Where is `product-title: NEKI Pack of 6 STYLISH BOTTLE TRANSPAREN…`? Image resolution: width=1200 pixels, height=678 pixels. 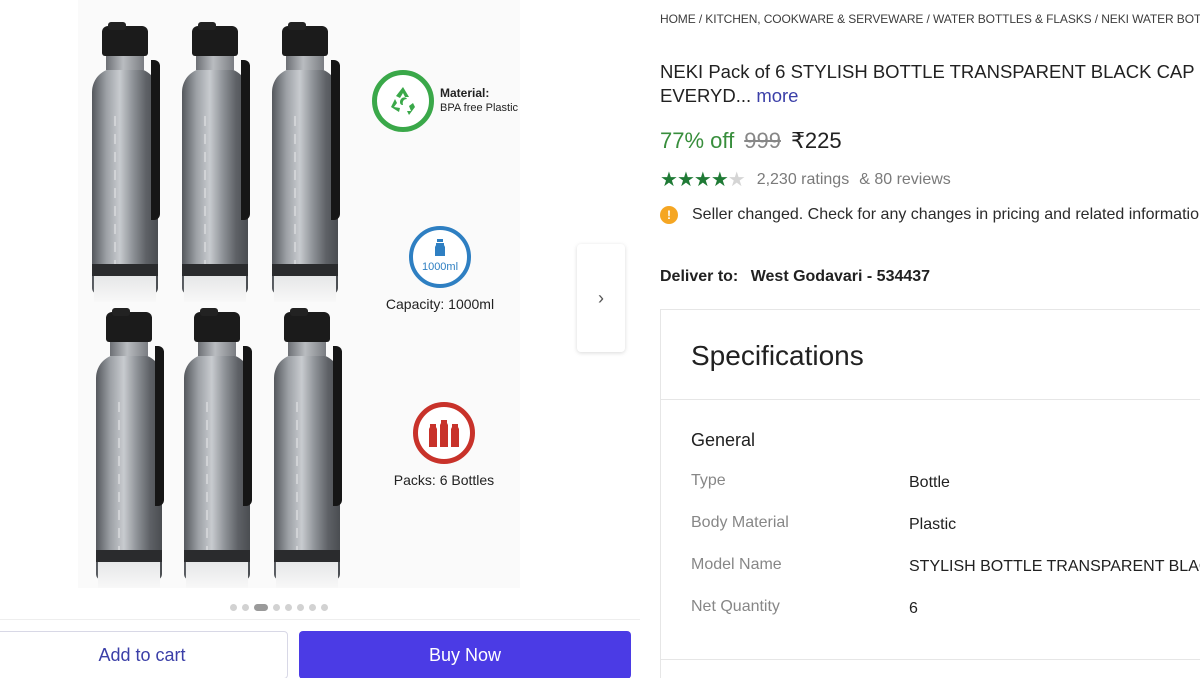
product-title: NEKI Pack of 6 STYLISH BOTTLE TRANSPAREN… is located at coordinates (930, 84).